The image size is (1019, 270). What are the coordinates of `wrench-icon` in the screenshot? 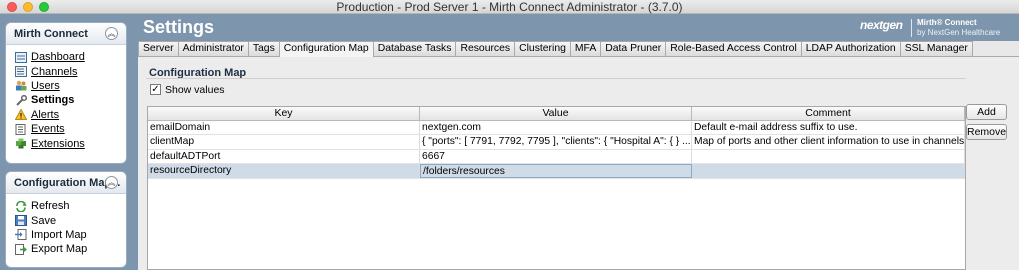 It's located at (21, 100).